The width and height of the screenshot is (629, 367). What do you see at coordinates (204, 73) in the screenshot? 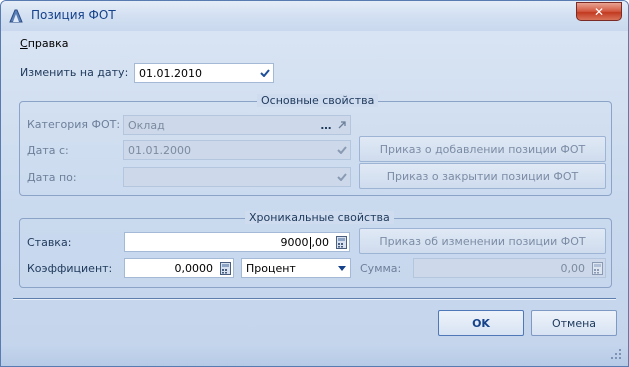
I see `change-date-field: 01.01.2010` at bounding box center [204, 73].